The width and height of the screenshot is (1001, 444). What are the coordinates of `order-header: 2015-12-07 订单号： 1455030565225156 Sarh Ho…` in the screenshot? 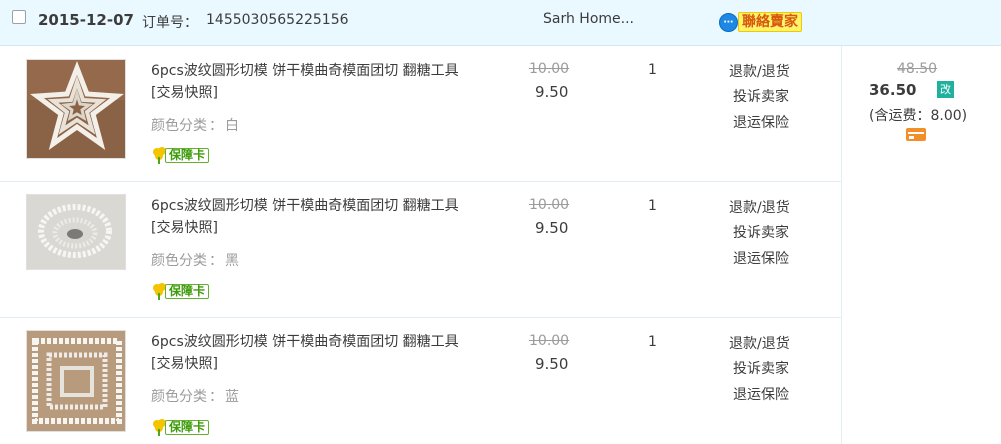 It's located at (500, 23).